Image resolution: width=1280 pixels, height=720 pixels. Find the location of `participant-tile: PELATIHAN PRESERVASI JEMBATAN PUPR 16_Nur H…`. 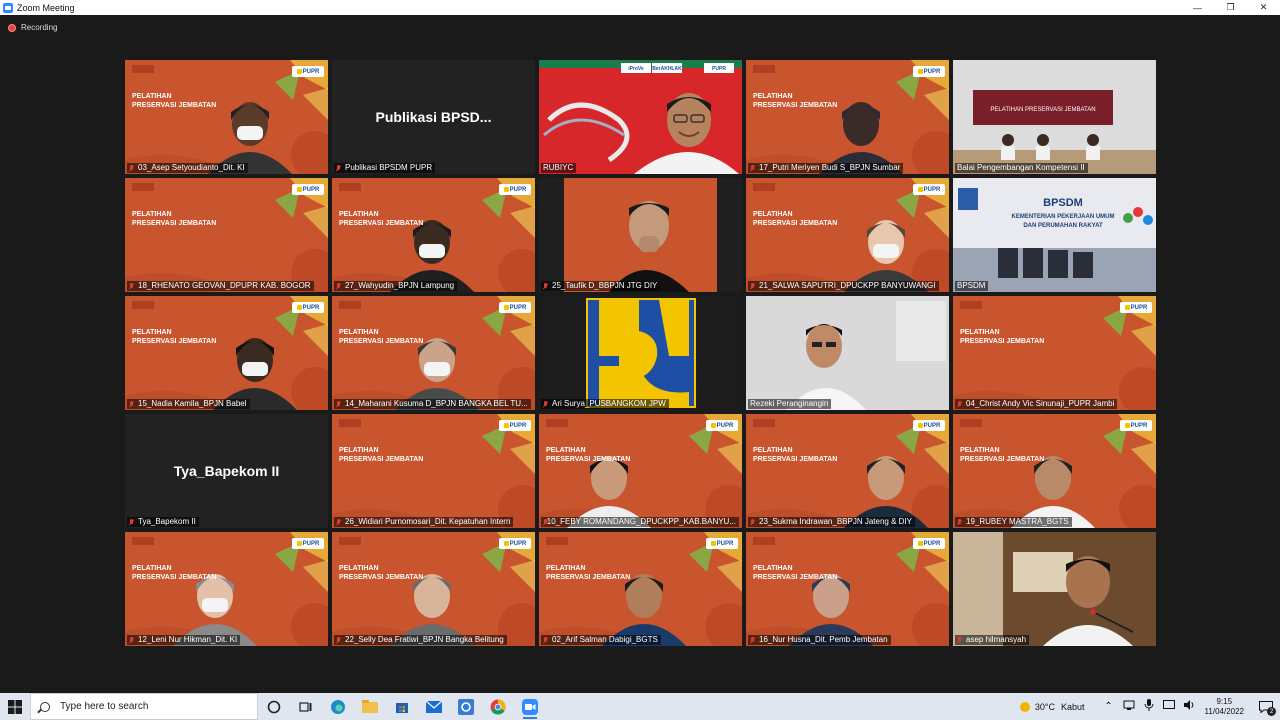

participant-tile: PELATIHAN PRESERVASI JEMBATAN PUPR 16_Nur H… is located at coordinates (847, 589).